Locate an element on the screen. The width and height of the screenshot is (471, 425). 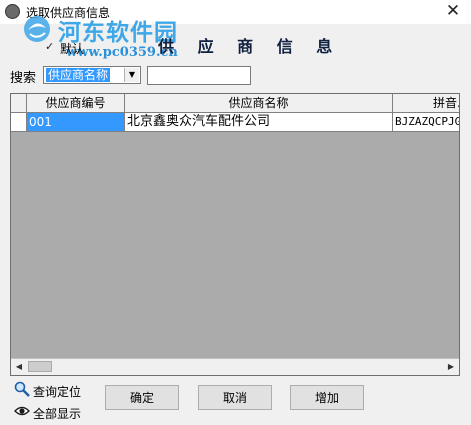
close-button: ✕ is located at coordinates (453, 11).